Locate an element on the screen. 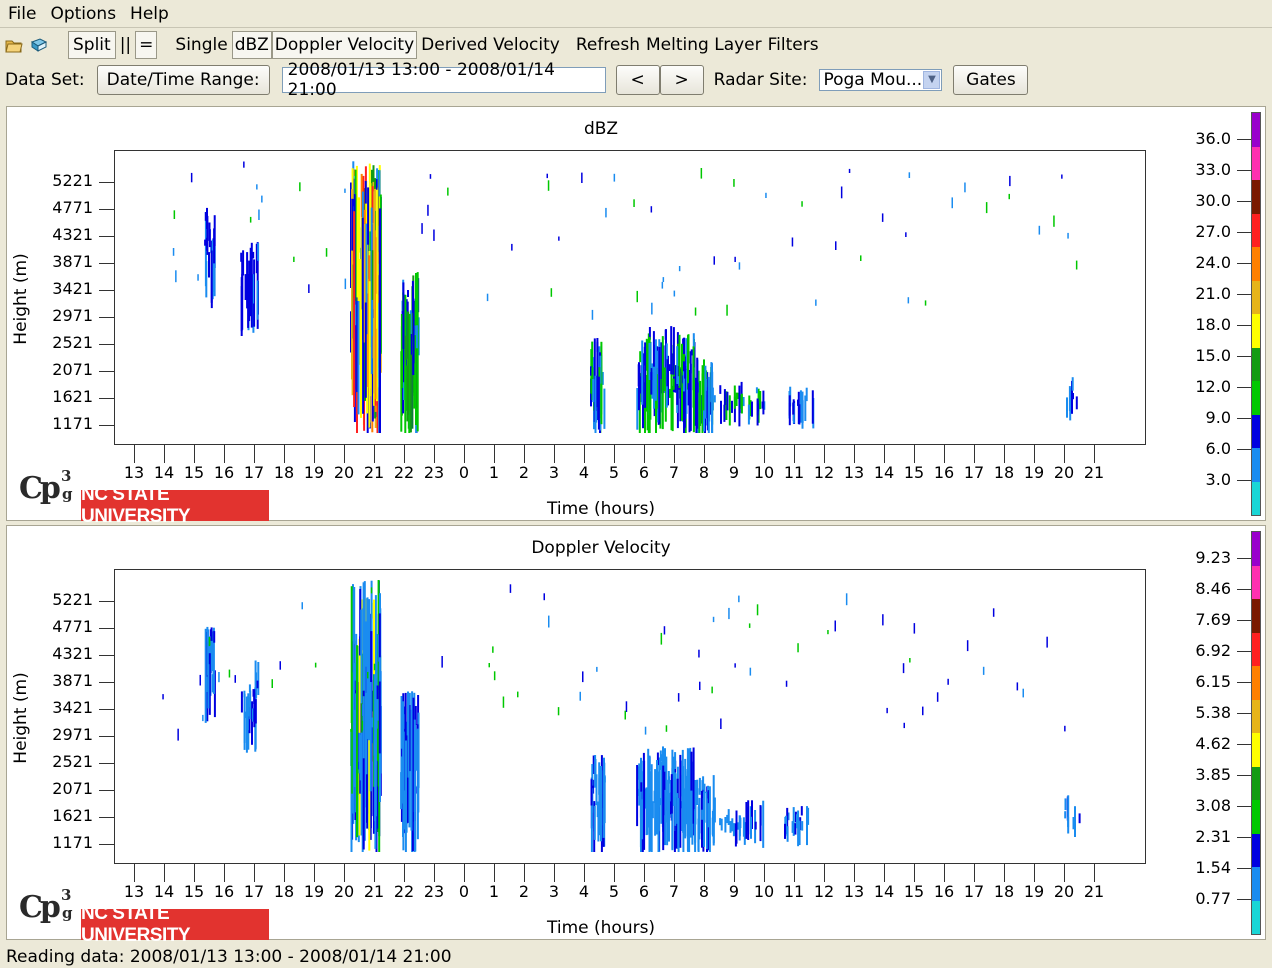 This screenshot has height=968, width=1272. x-tick-label: 20 is located at coordinates (344, 472).